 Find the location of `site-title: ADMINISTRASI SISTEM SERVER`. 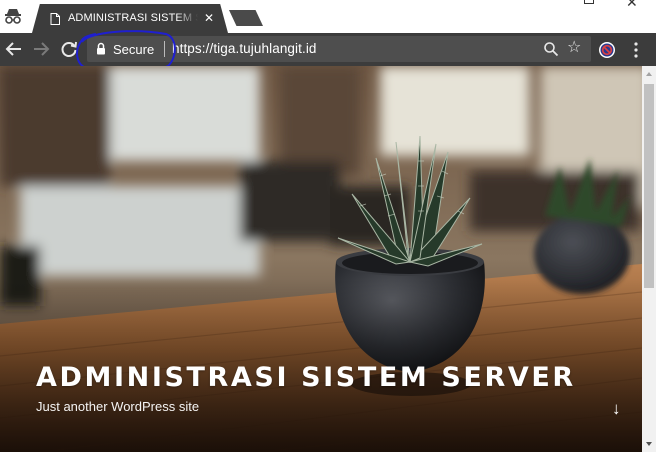

site-title: ADMINISTRASI SISTEM SERVER is located at coordinates (306, 377).